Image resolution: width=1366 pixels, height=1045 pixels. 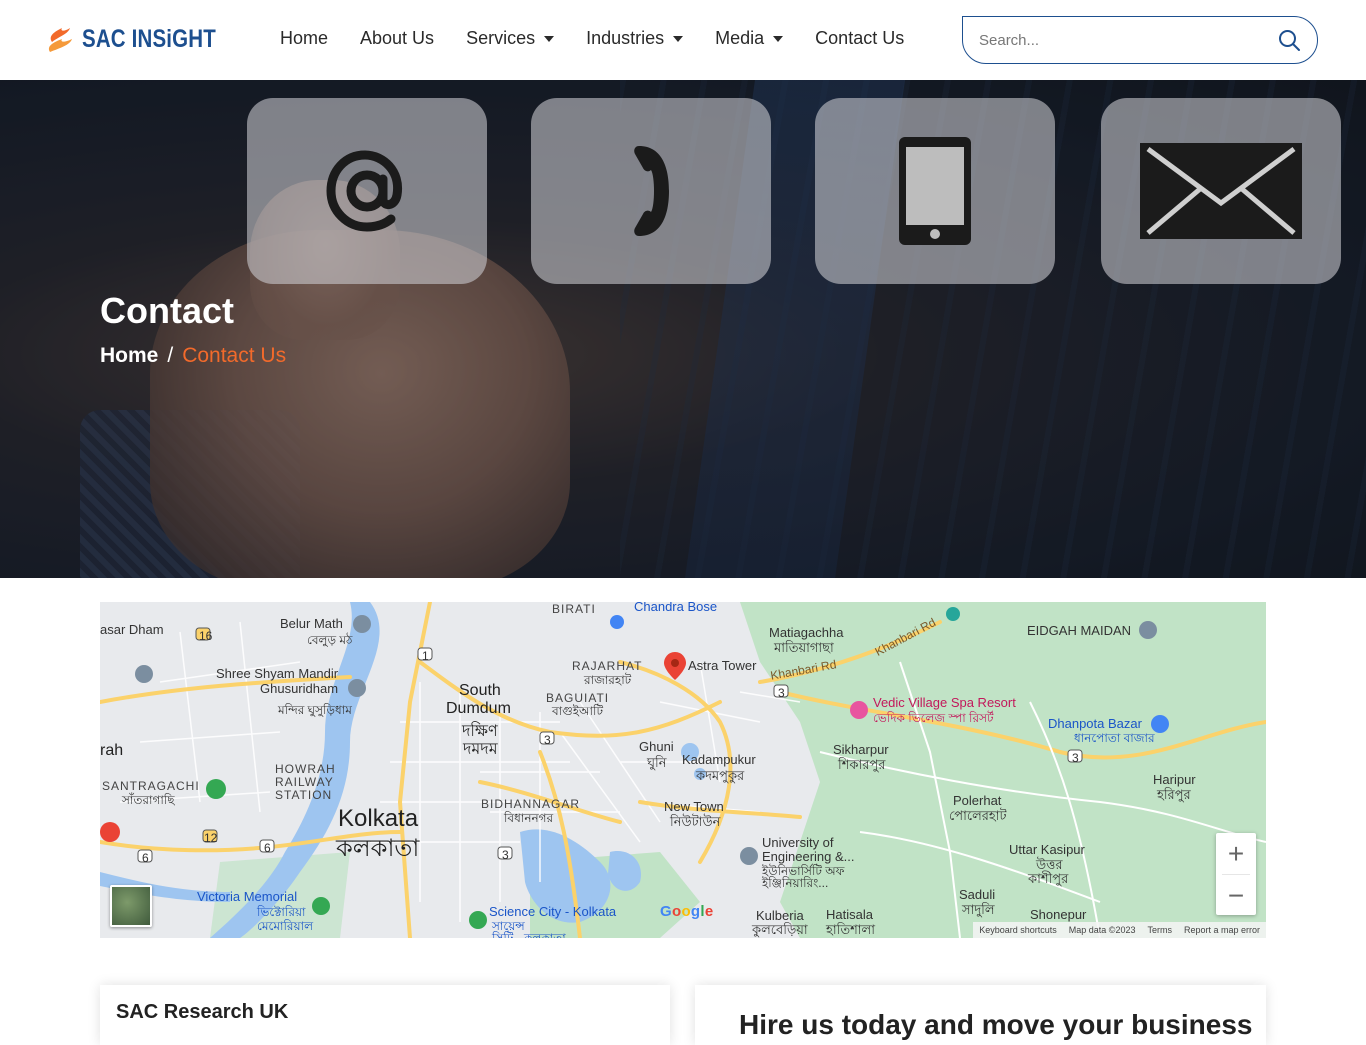 I want to click on map-label: শিকারপুর, so click(x=862, y=764).